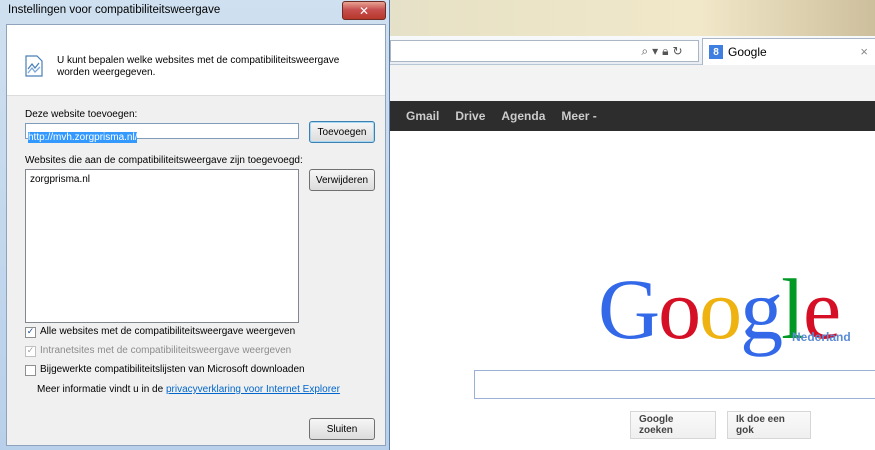  Describe the element at coordinates (673, 425) in the screenshot. I see `google-search-button: Google zoeken` at that location.